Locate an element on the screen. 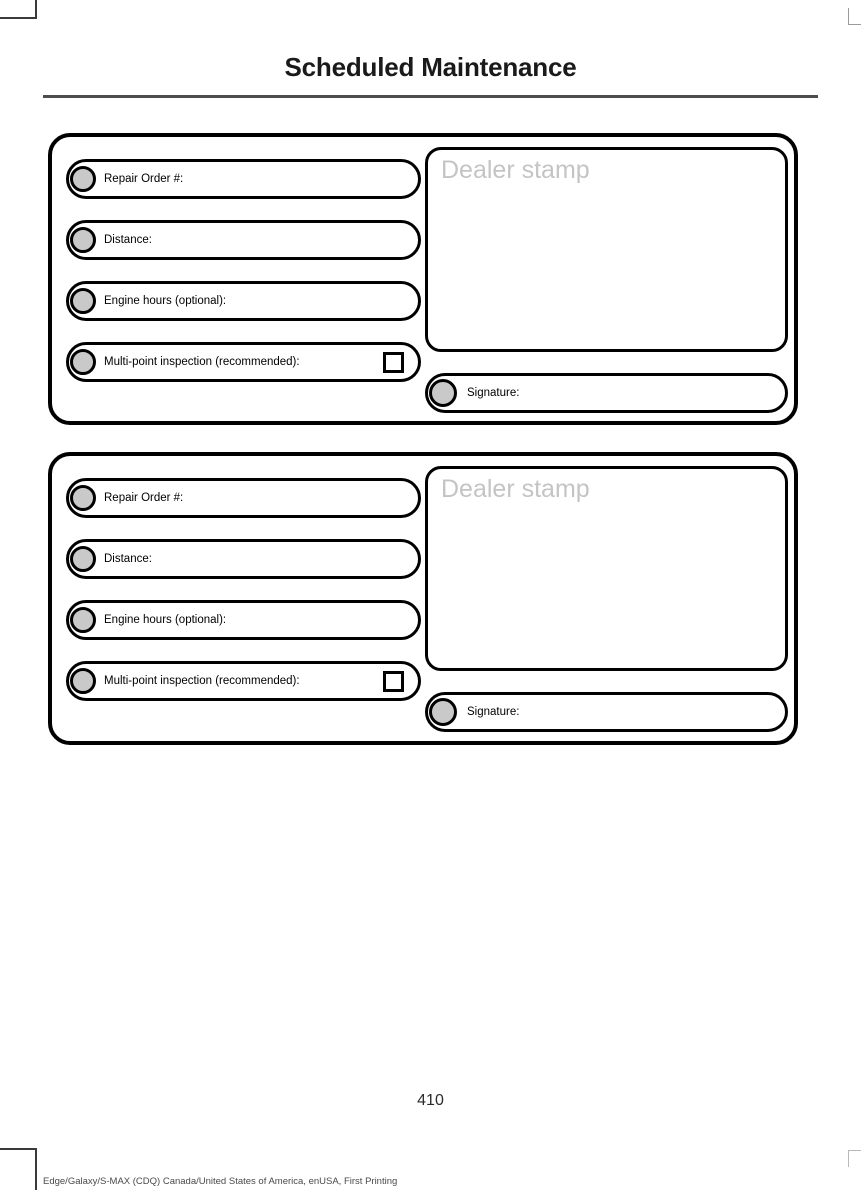 Image resolution: width=861 pixels, height=1200 pixels. crop-mark-top-left is located at coordinates (18, 9).